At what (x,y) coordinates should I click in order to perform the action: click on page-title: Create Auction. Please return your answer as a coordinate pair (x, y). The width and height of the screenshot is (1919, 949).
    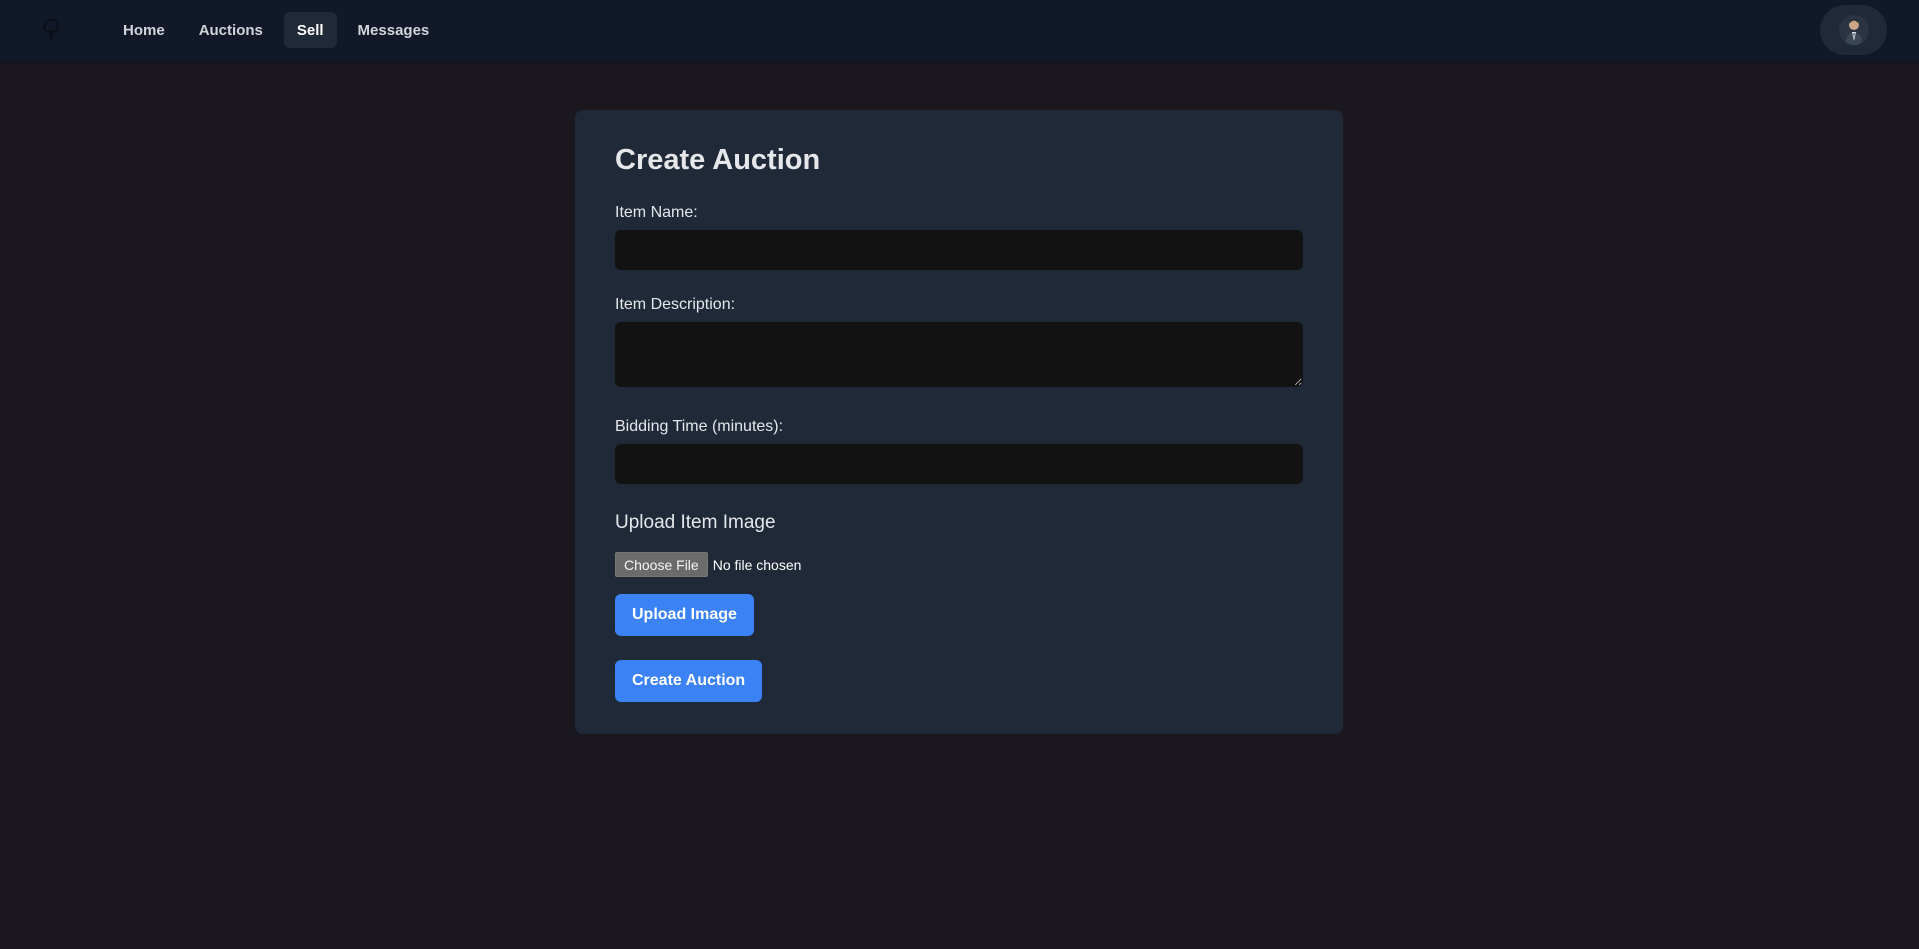
    Looking at the image, I should click on (718, 160).